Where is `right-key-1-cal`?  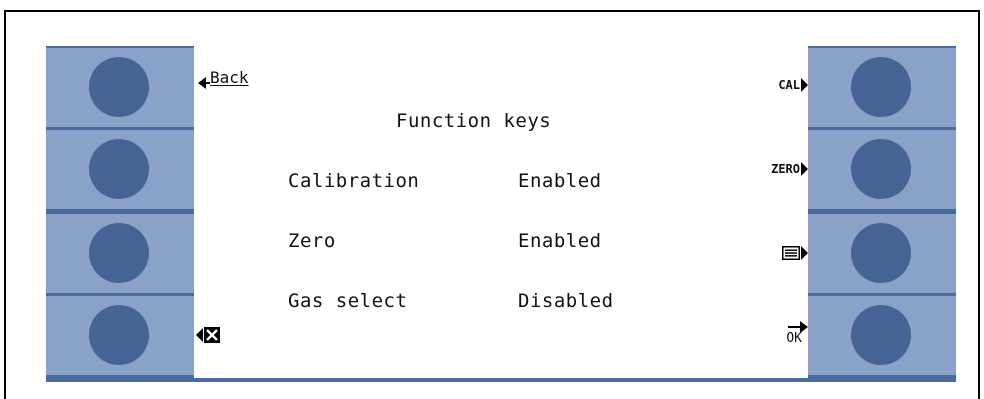
right-key-1-cal is located at coordinates (881, 87).